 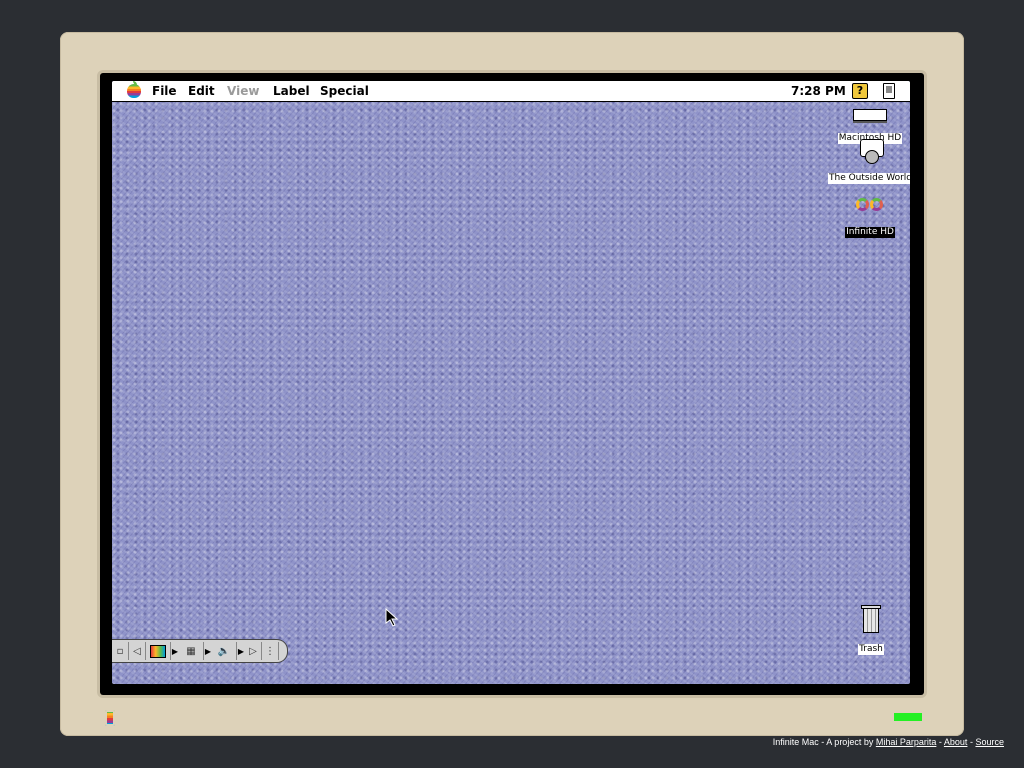 What do you see at coordinates (956, 742) in the screenshot?
I see `about-link: About` at bounding box center [956, 742].